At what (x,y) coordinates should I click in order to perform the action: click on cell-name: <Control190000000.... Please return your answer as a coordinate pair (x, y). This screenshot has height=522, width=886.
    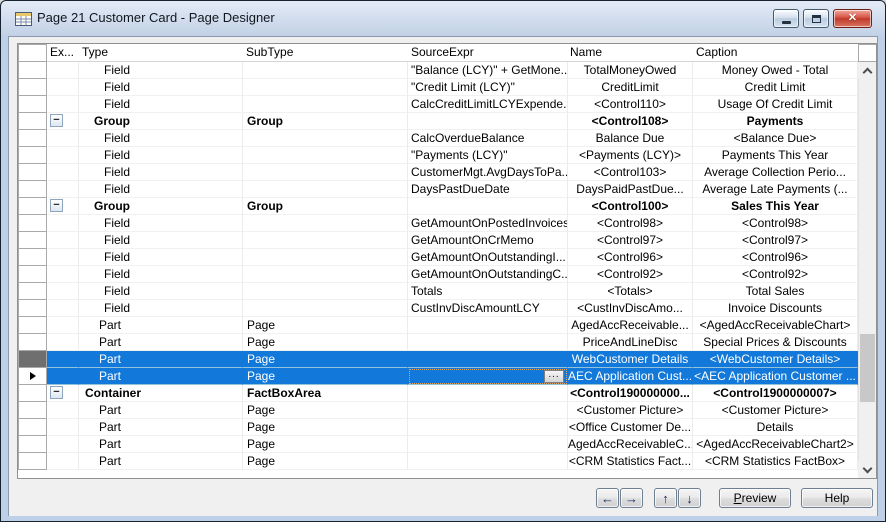
    Looking at the image, I should click on (630, 393).